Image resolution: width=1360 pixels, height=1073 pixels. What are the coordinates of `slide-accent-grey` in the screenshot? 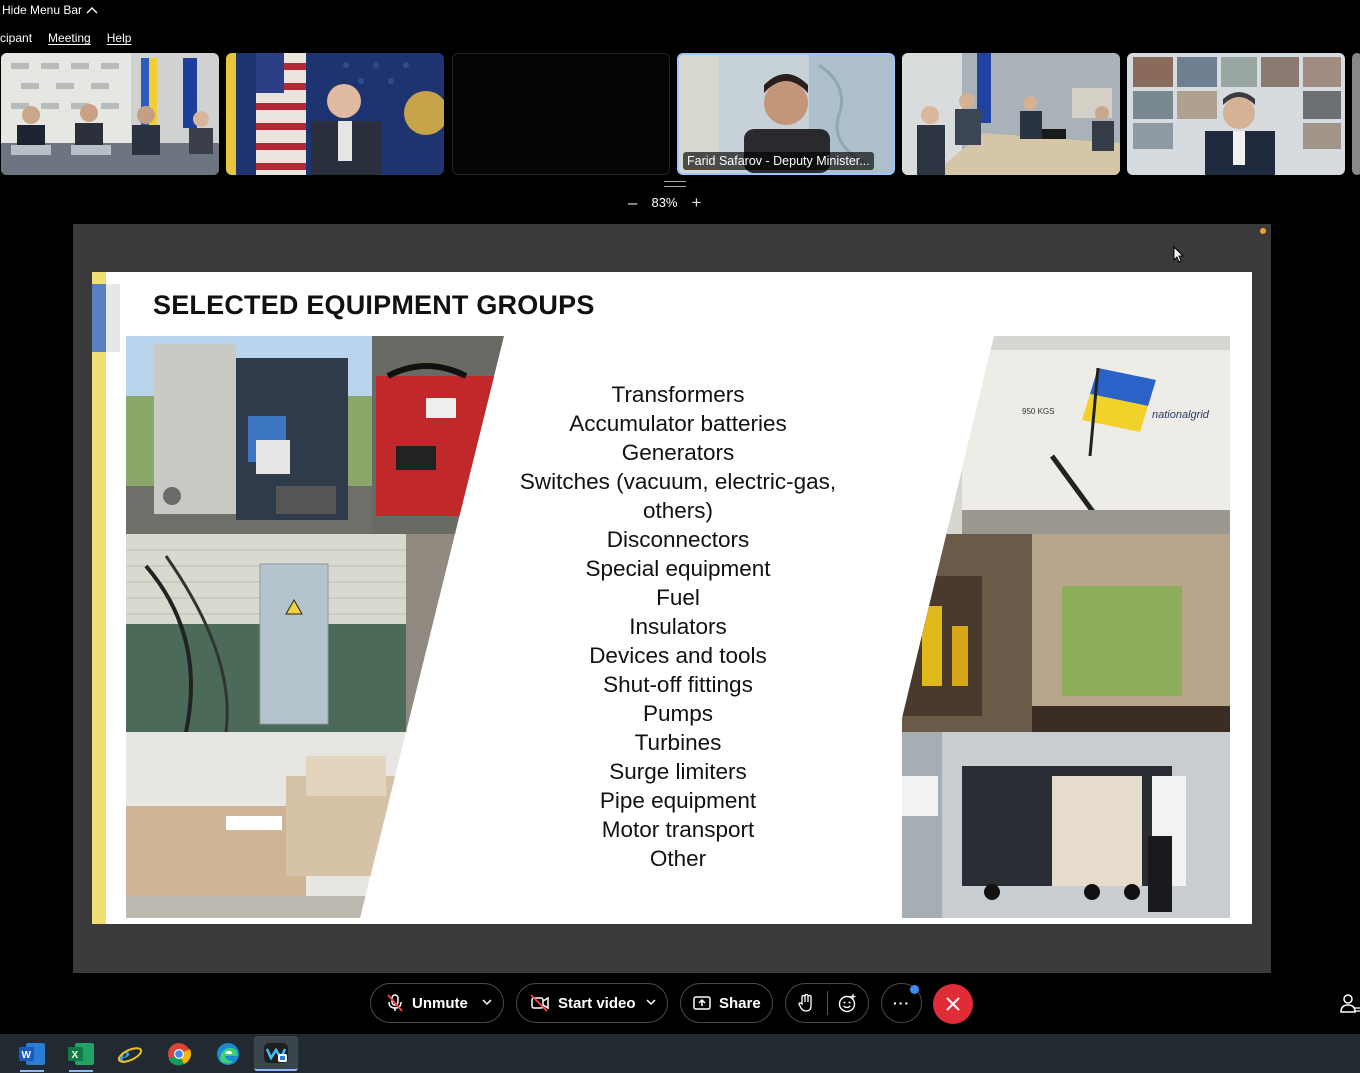 It's located at (113, 318).